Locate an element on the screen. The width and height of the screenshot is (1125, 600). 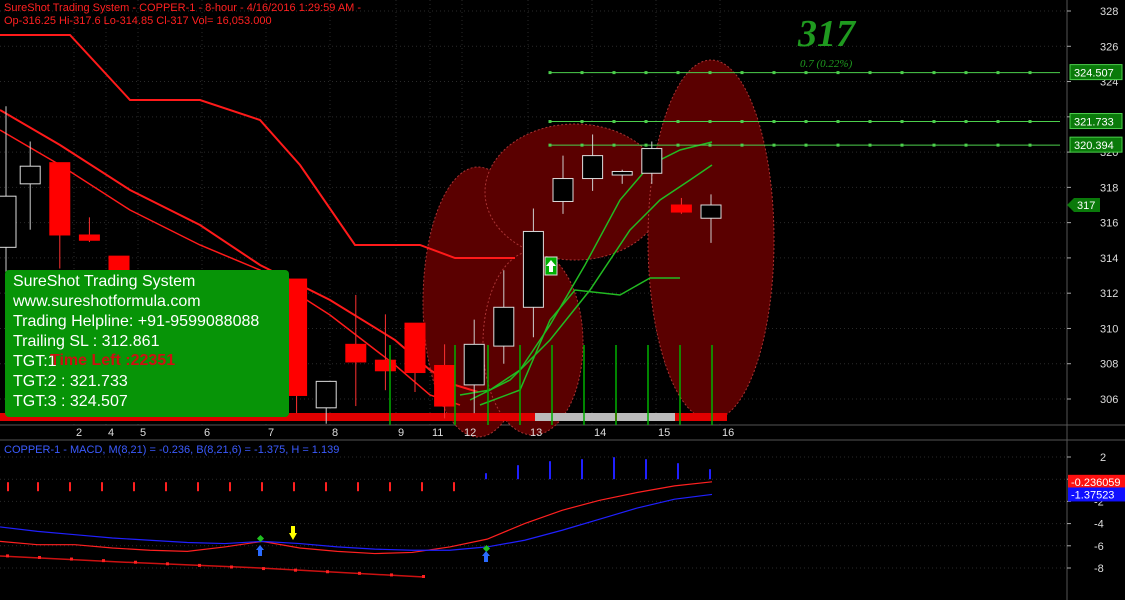
info-tgt2: TGT:2 : 321.733 is located at coordinates (70, 381).